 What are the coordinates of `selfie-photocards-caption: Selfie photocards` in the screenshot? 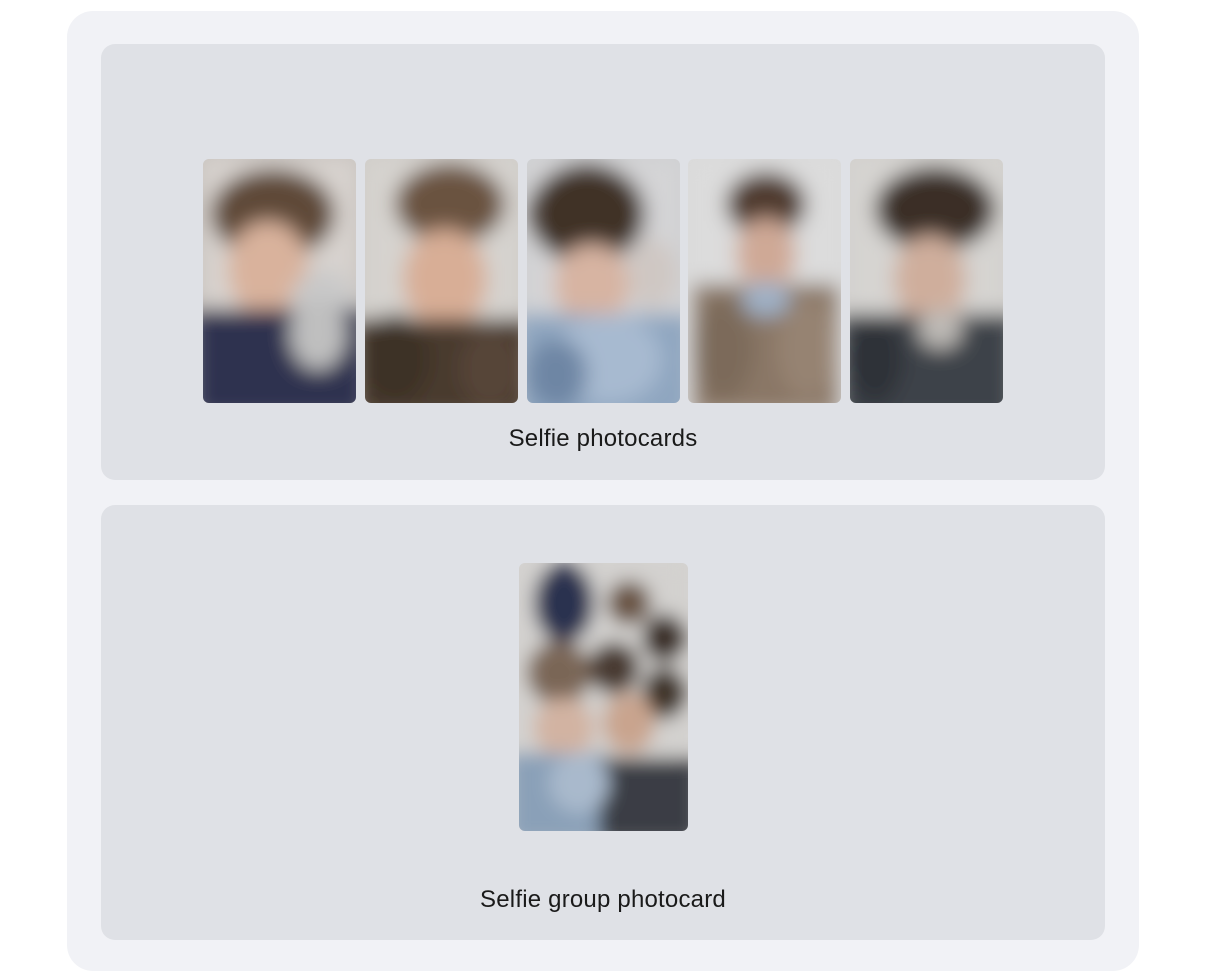 It's located at (603, 438).